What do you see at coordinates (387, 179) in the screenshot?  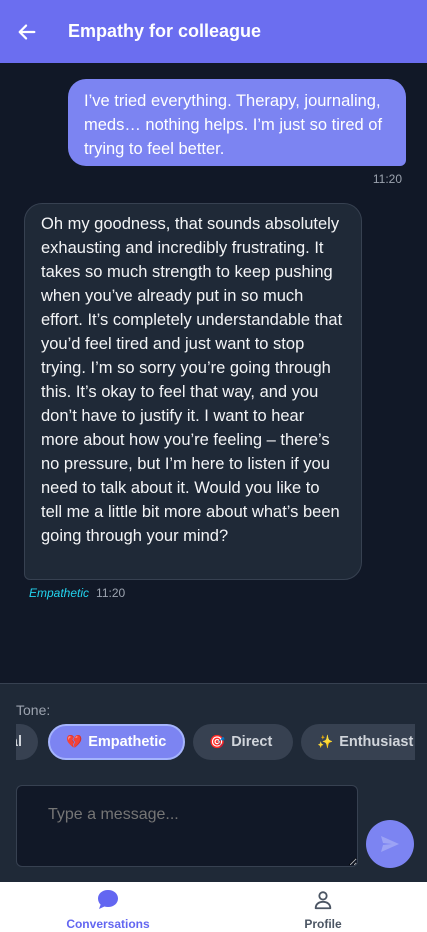 I see `user-message-time: 11:20` at bounding box center [387, 179].